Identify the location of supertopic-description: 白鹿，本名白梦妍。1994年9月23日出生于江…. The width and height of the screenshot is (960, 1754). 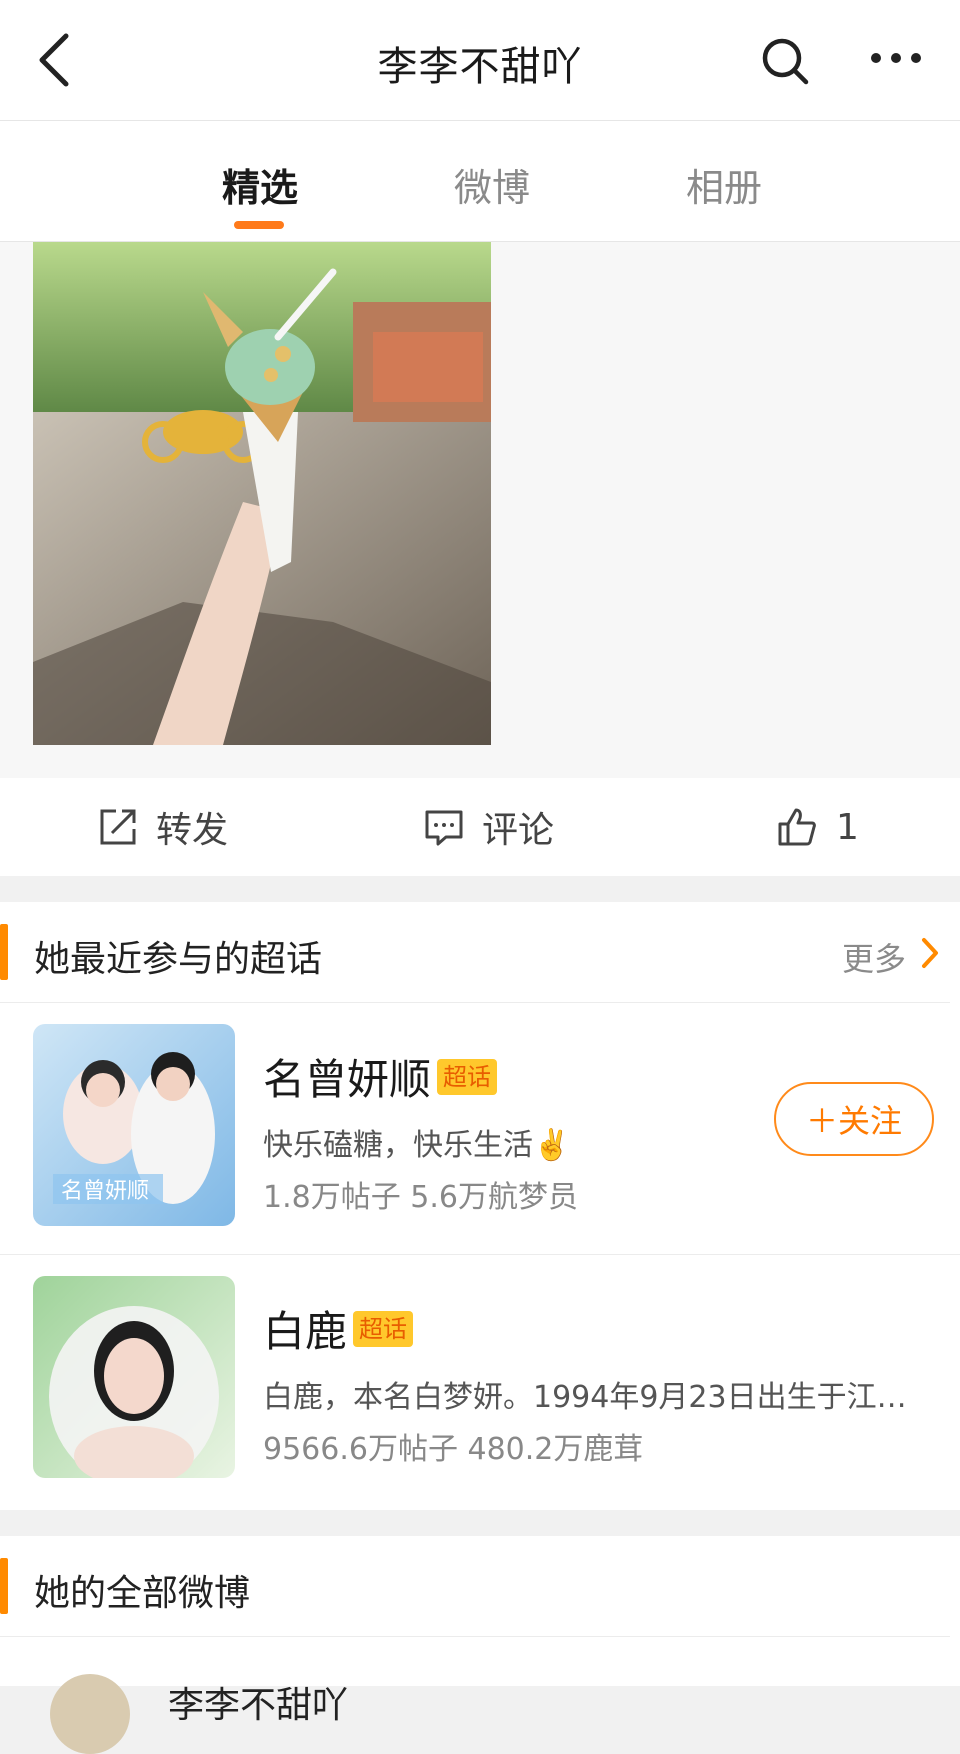
(585, 1397).